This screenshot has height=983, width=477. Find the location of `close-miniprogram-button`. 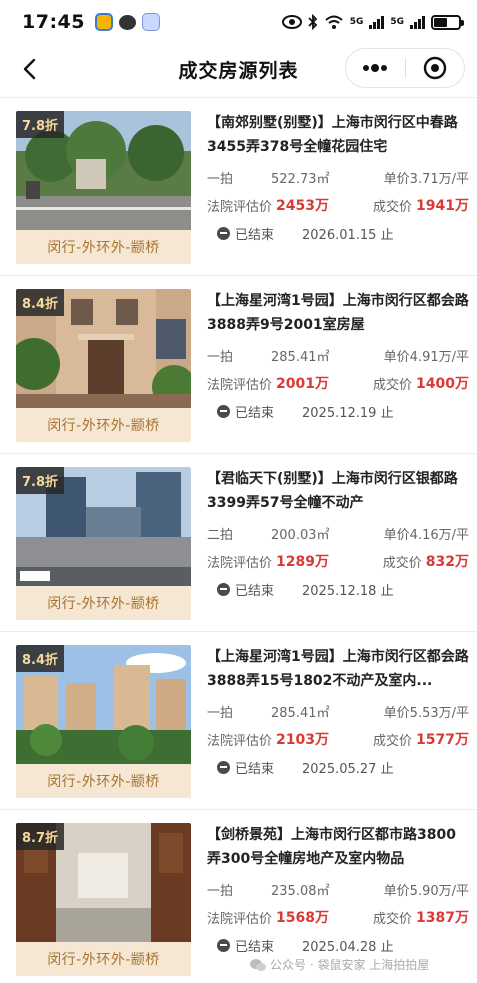

close-miniprogram-button is located at coordinates (435, 68).